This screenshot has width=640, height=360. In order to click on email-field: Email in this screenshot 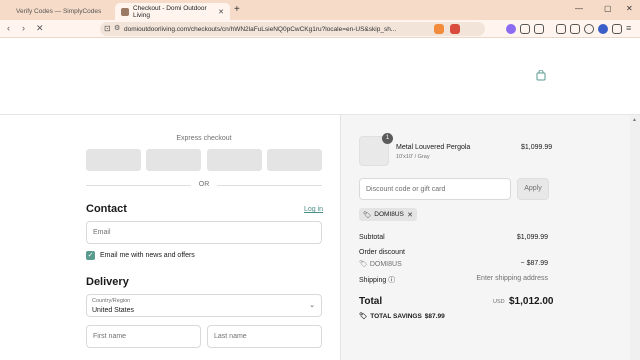, I will do `click(204, 232)`.